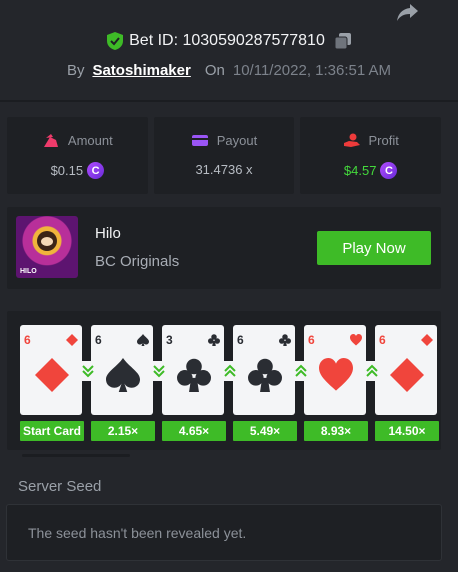 The image size is (458, 572). Describe the element at coordinates (67, 170) in the screenshot. I see `stat-amount-value: $0.15` at that location.